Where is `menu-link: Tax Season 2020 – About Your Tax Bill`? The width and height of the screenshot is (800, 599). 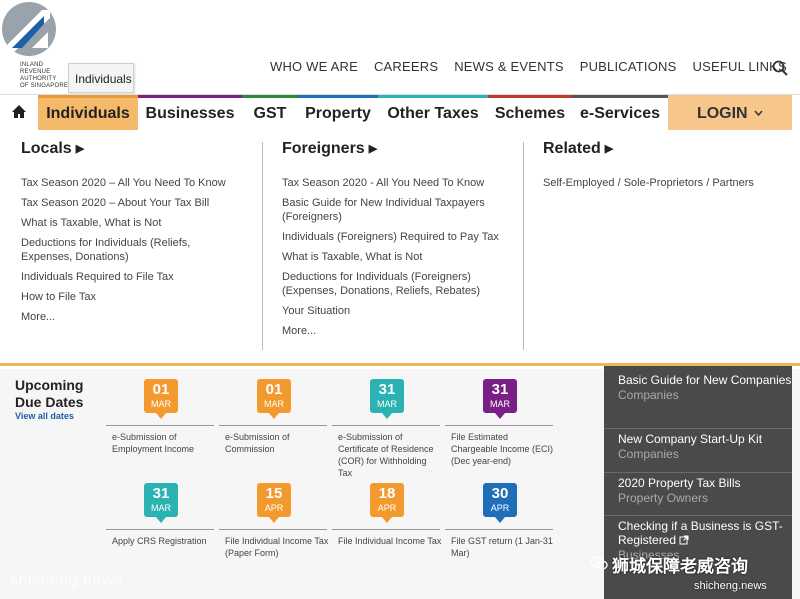 menu-link: Tax Season 2020 – About Your Tax Bill is located at coordinates (126, 203).